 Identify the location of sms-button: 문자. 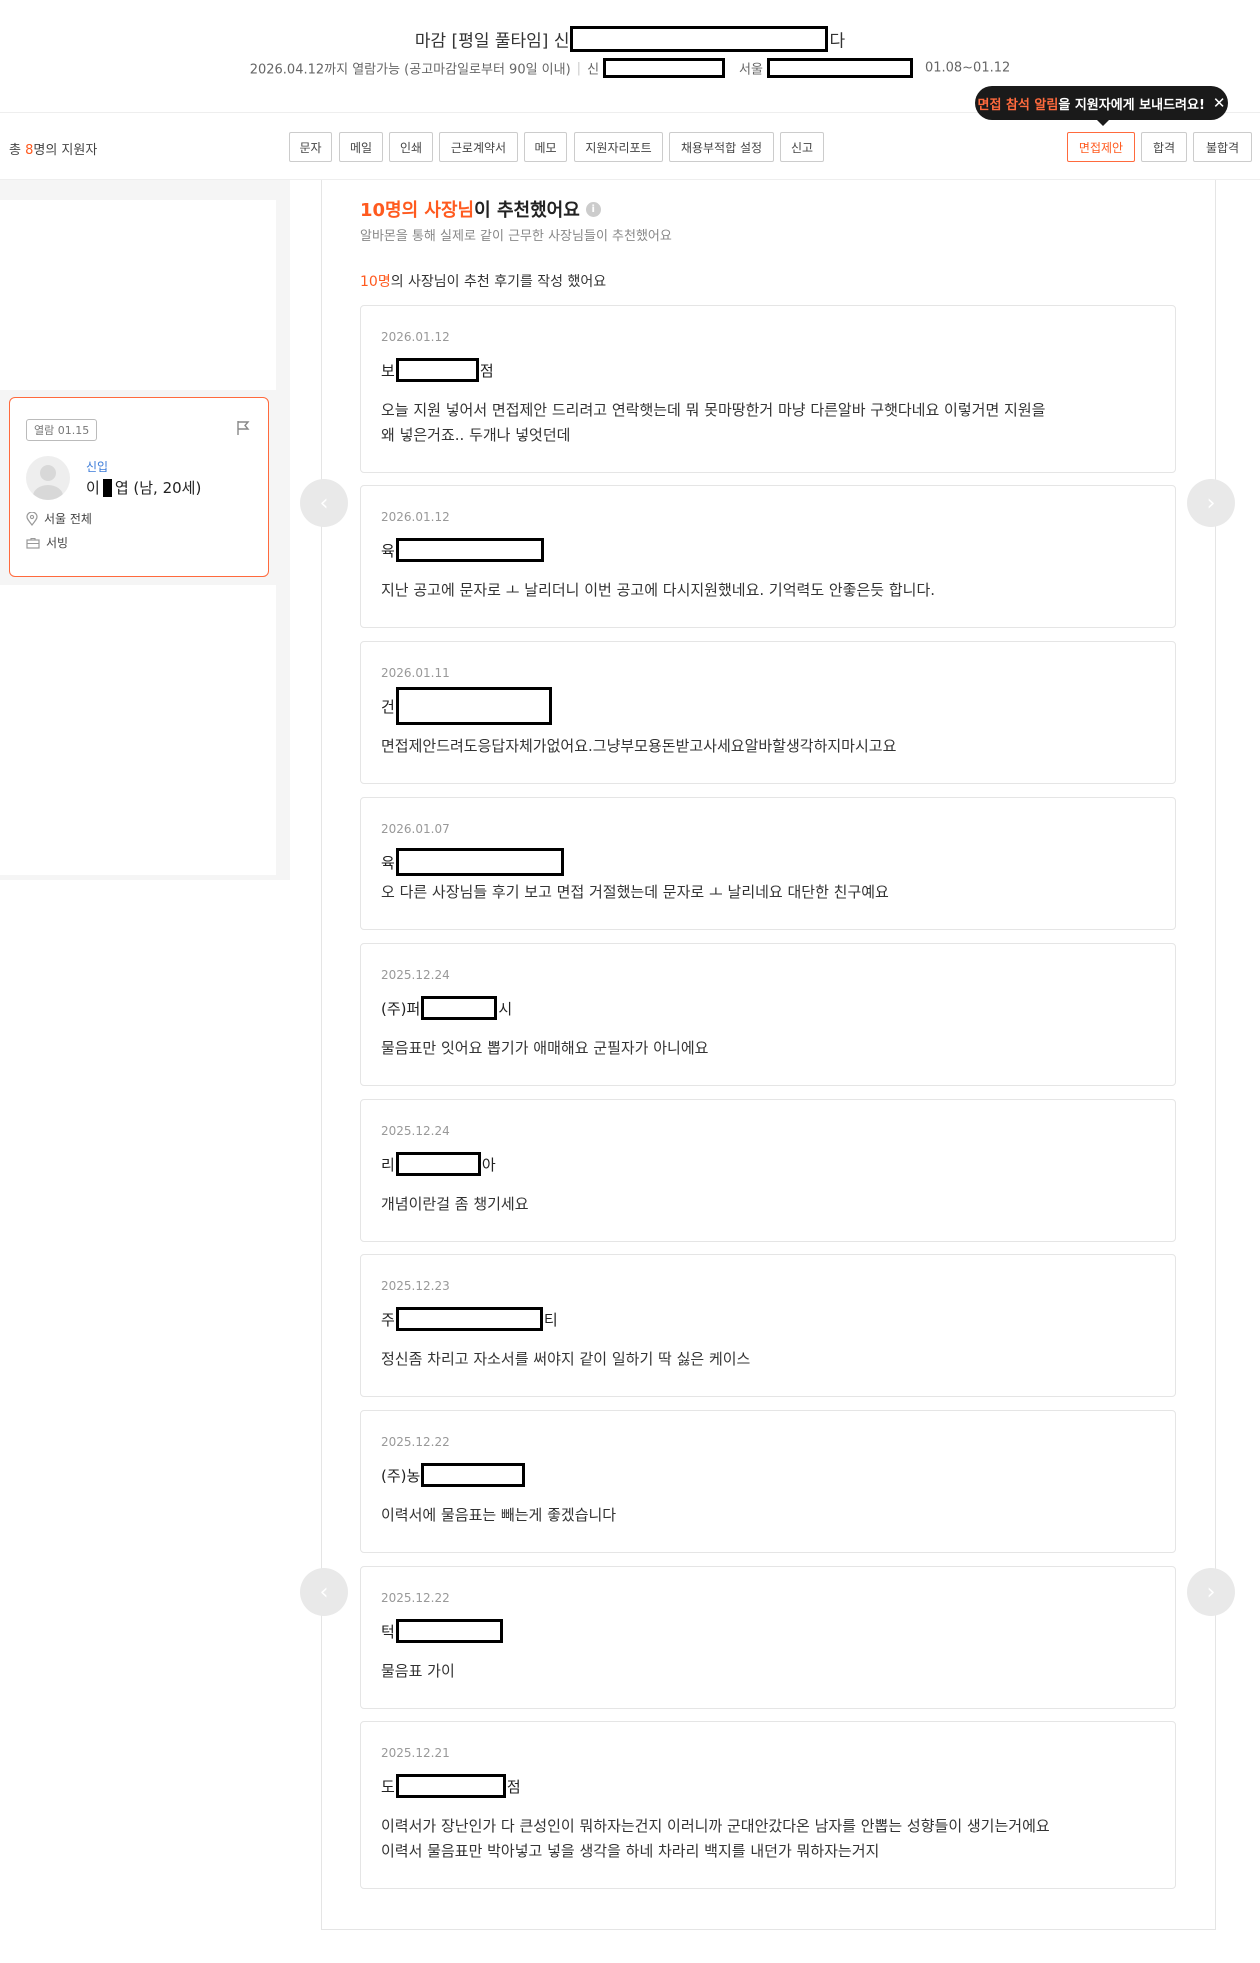
(310, 147).